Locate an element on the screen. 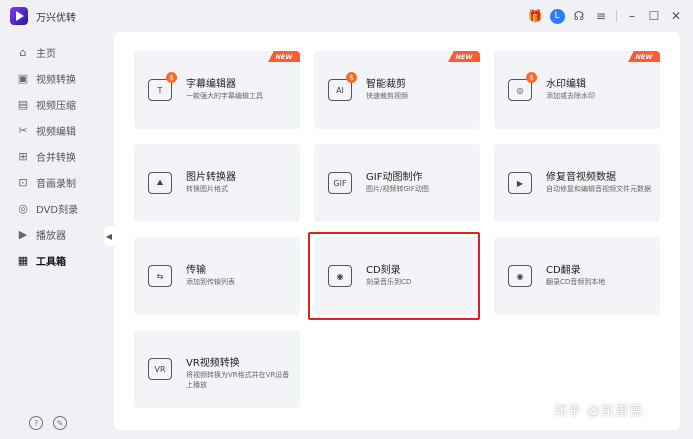 The width and height of the screenshot is (693, 439). tool-title: 图片转换器 is located at coordinates (211, 177).